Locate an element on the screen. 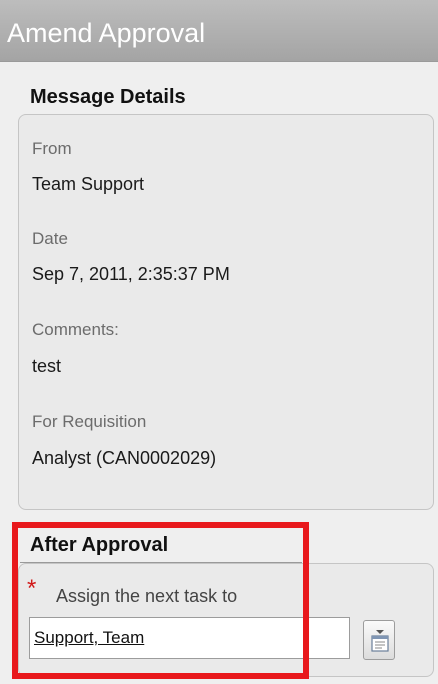  lookup-button is located at coordinates (379, 640).